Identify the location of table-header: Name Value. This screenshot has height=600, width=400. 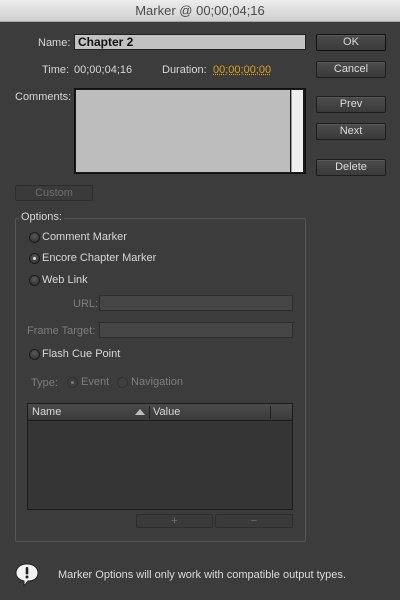
(160, 412).